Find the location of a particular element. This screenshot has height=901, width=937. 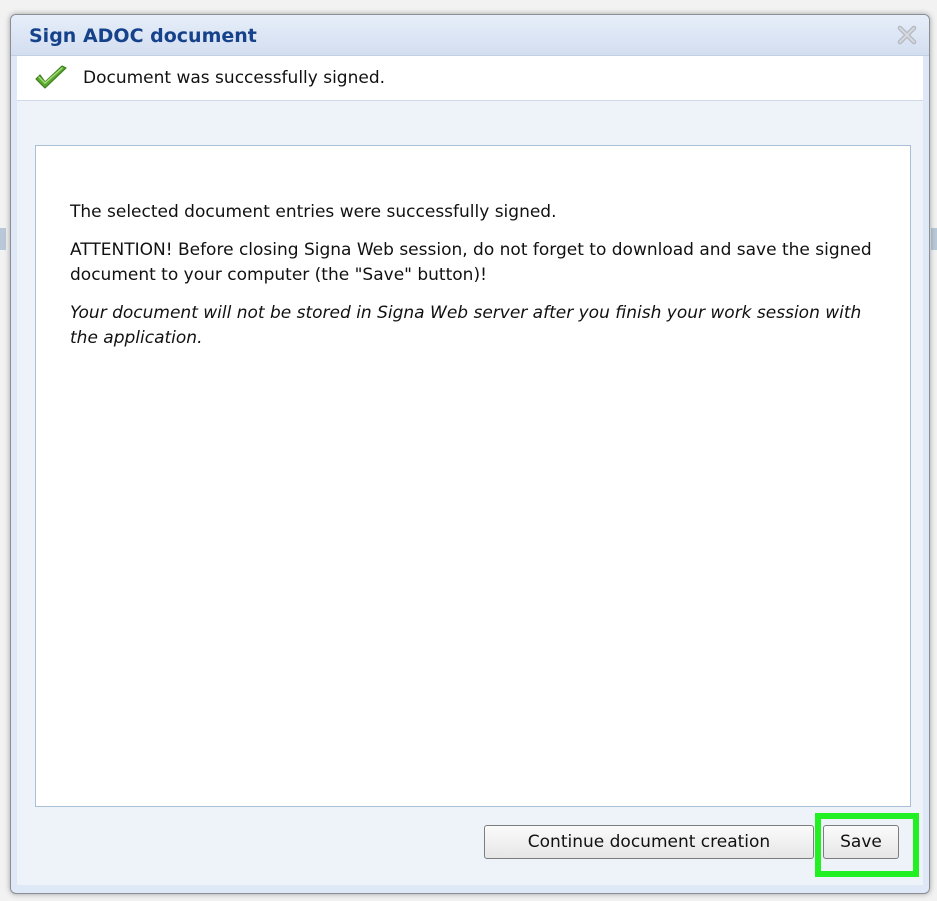

continue-document-creation-button: Continue document creation is located at coordinates (649, 842).